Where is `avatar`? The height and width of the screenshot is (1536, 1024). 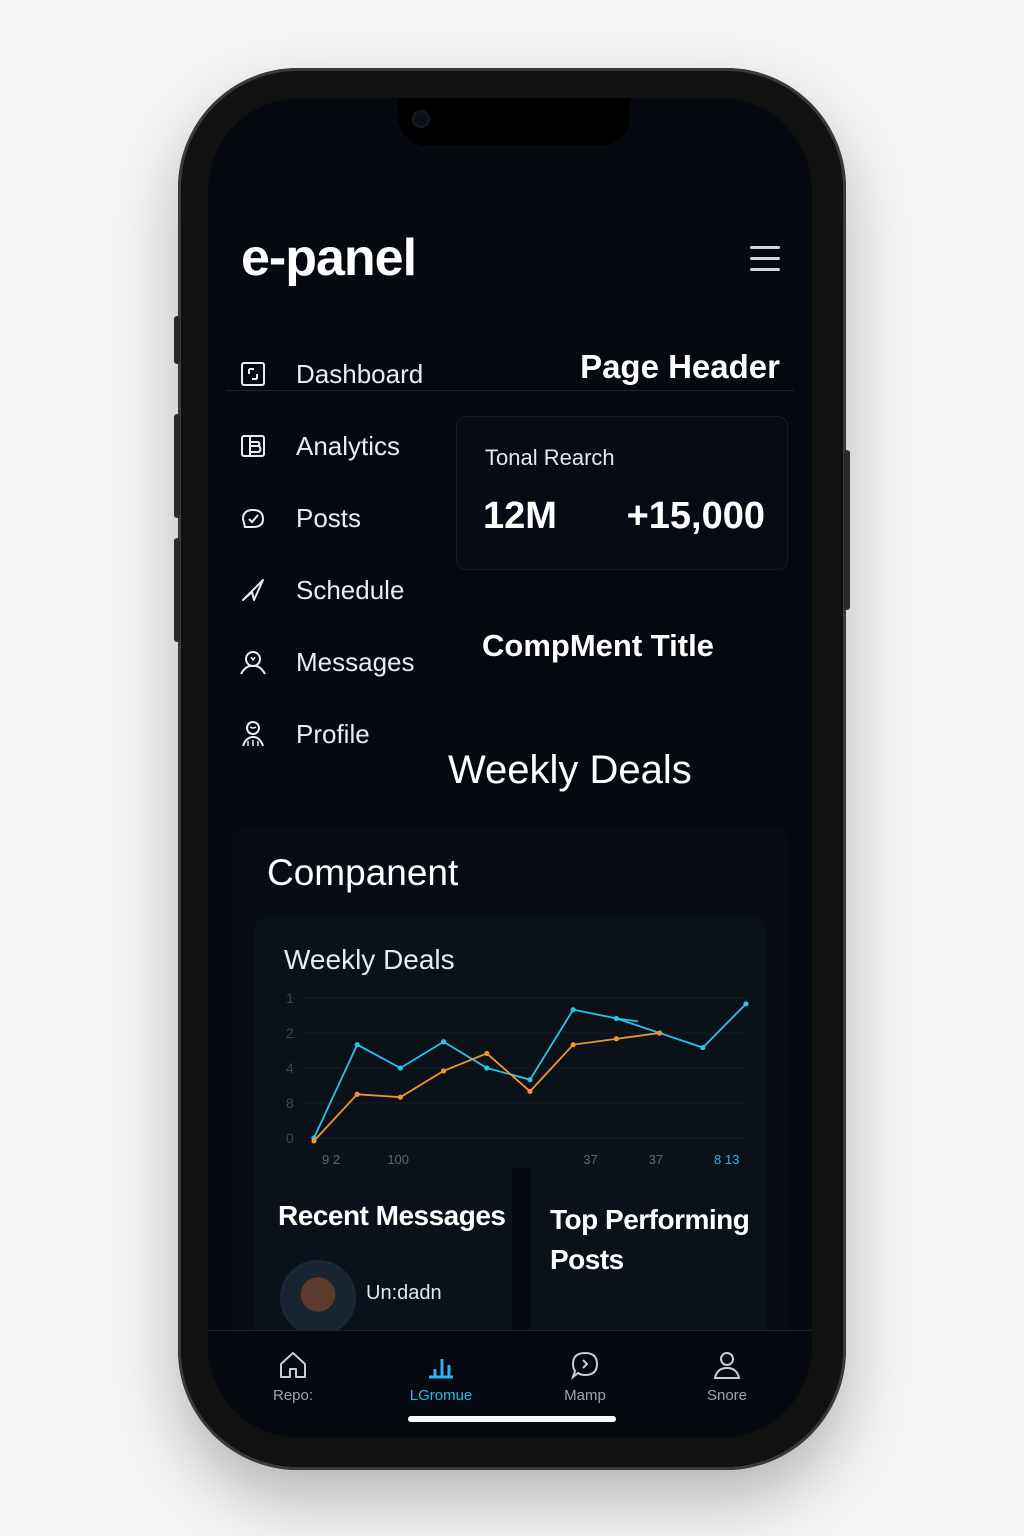 avatar is located at coordinates (318, 1298).